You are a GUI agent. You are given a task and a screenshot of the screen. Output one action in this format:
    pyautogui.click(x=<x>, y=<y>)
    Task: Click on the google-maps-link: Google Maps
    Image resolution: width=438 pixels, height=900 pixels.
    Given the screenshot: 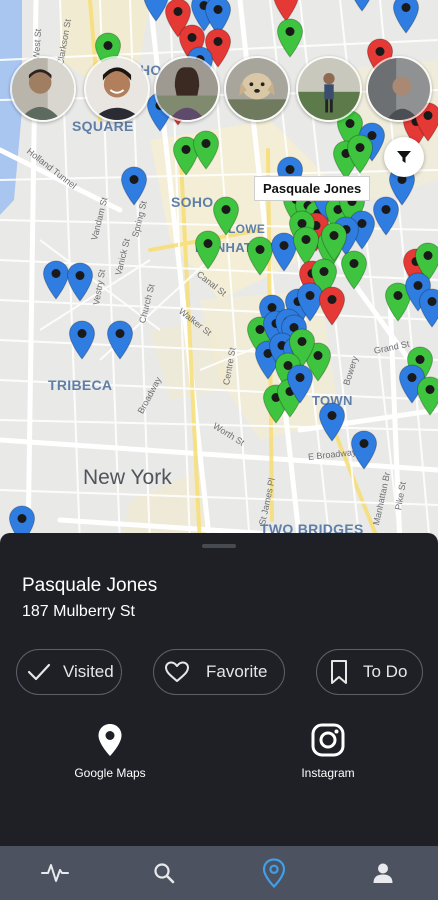 What is the action you would take?
    pyautogui.click(x=110, y=751)
    